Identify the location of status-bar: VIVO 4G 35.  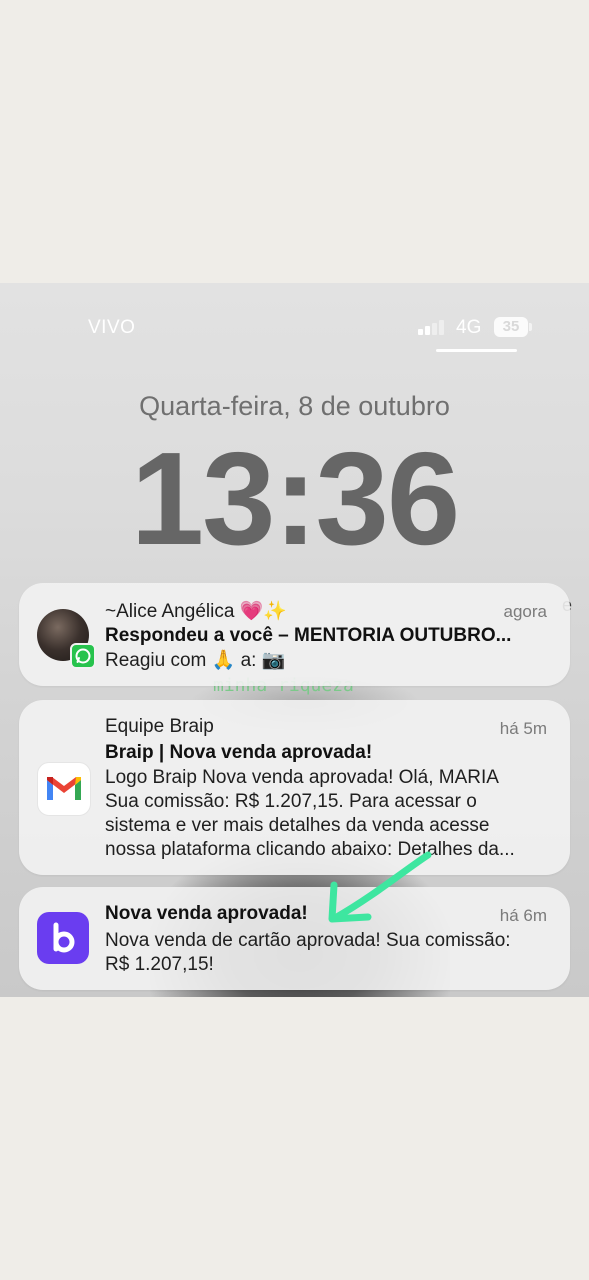
(294, 328).